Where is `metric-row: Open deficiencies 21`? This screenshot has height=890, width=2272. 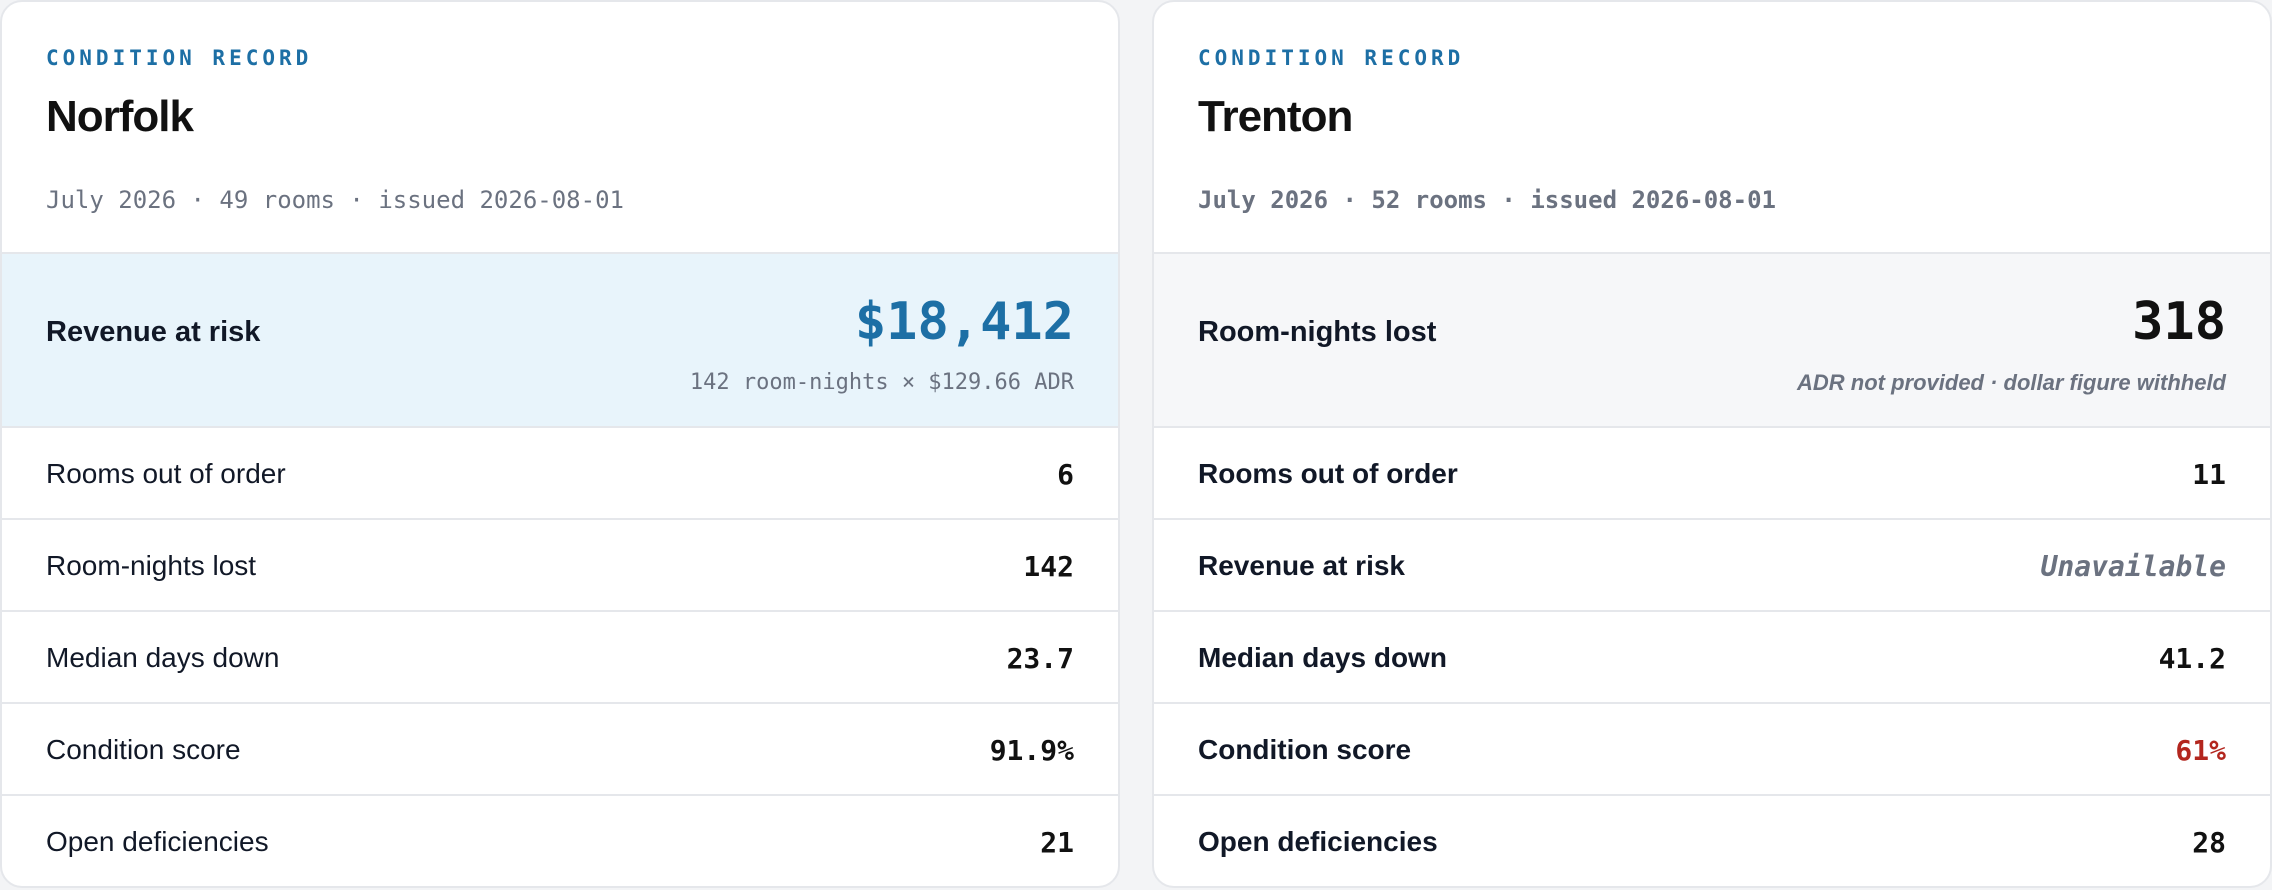 metric-row: Open deficiencies 21 is located at coordinates (560, 841).